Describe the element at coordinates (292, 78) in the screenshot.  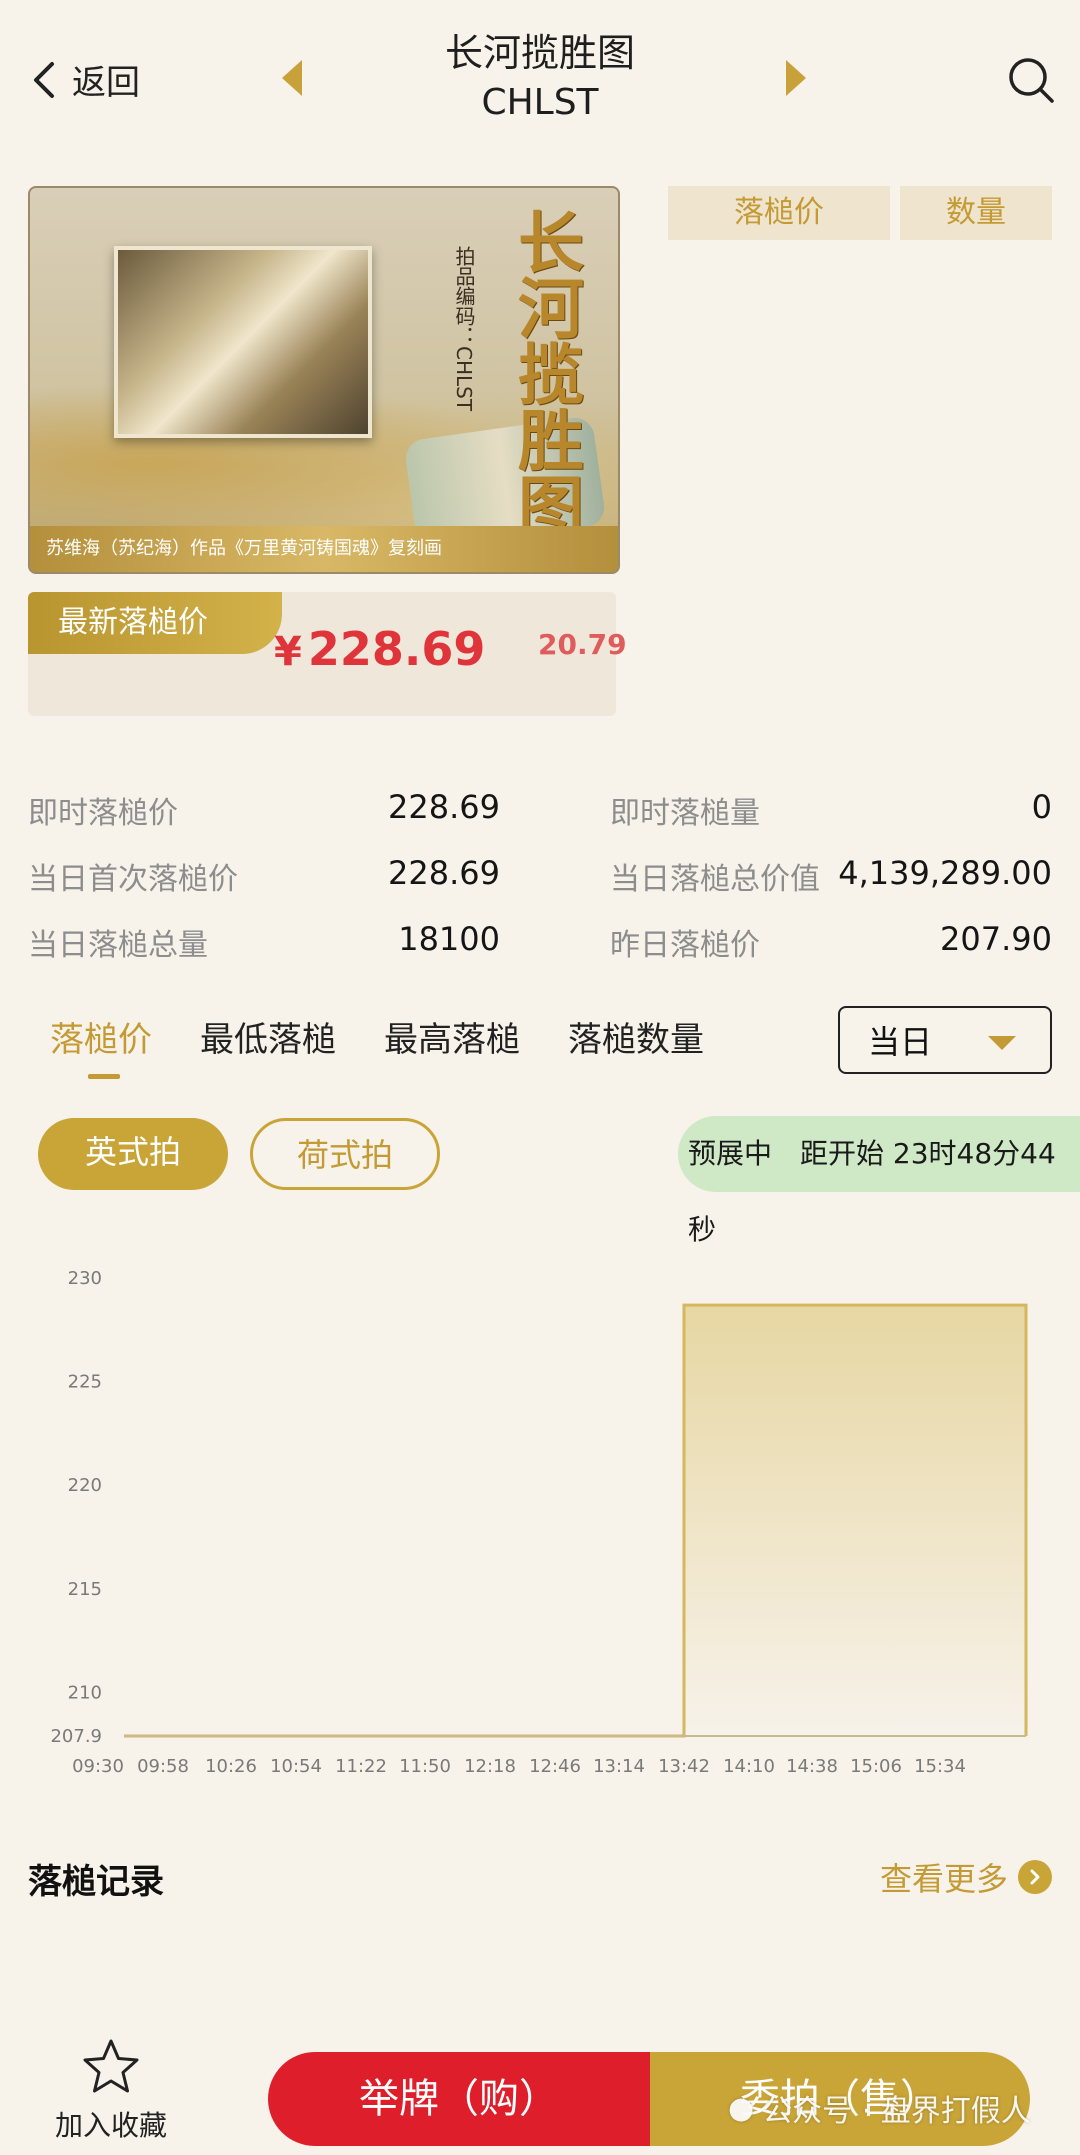
I see `previous-item-icon` at that location.